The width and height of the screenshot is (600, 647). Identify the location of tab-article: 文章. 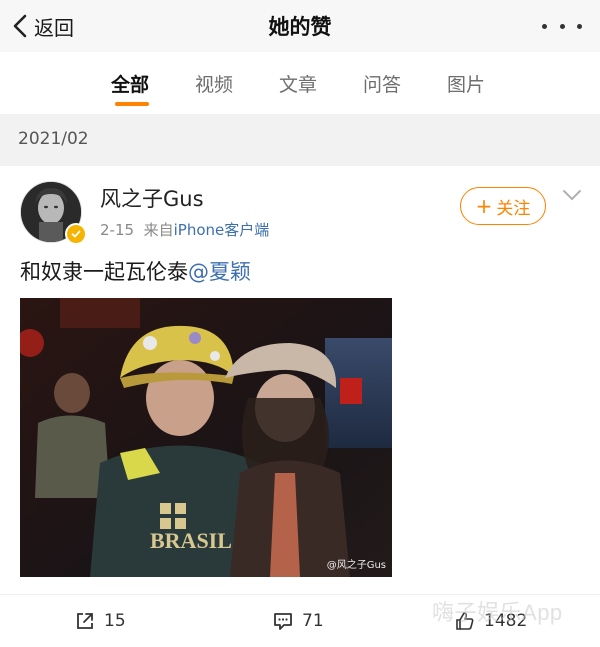
(298, 83).